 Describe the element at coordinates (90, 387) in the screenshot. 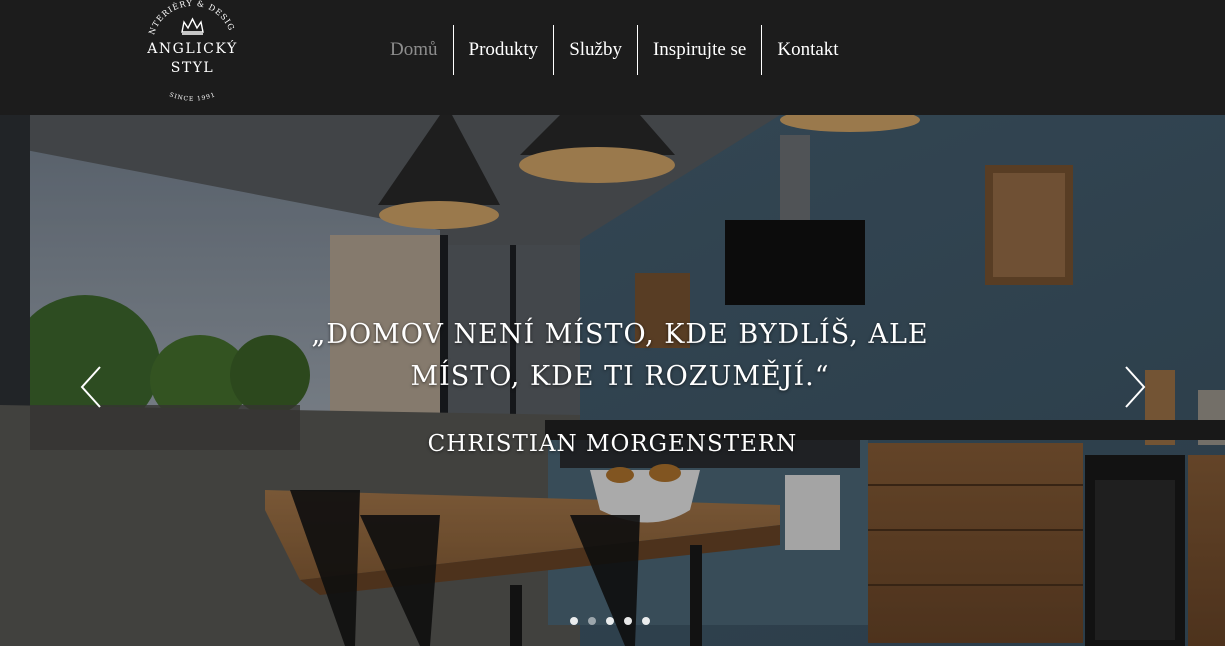

I see `chevron-left-icon` at that location.